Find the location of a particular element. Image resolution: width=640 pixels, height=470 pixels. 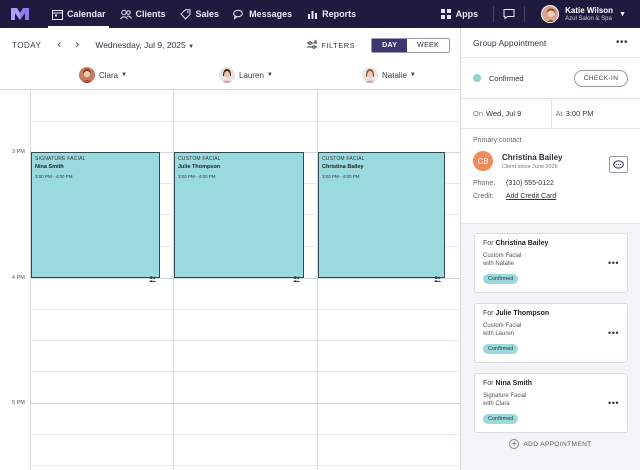

staff-name: Lauren is located at coordinates (251, 75).